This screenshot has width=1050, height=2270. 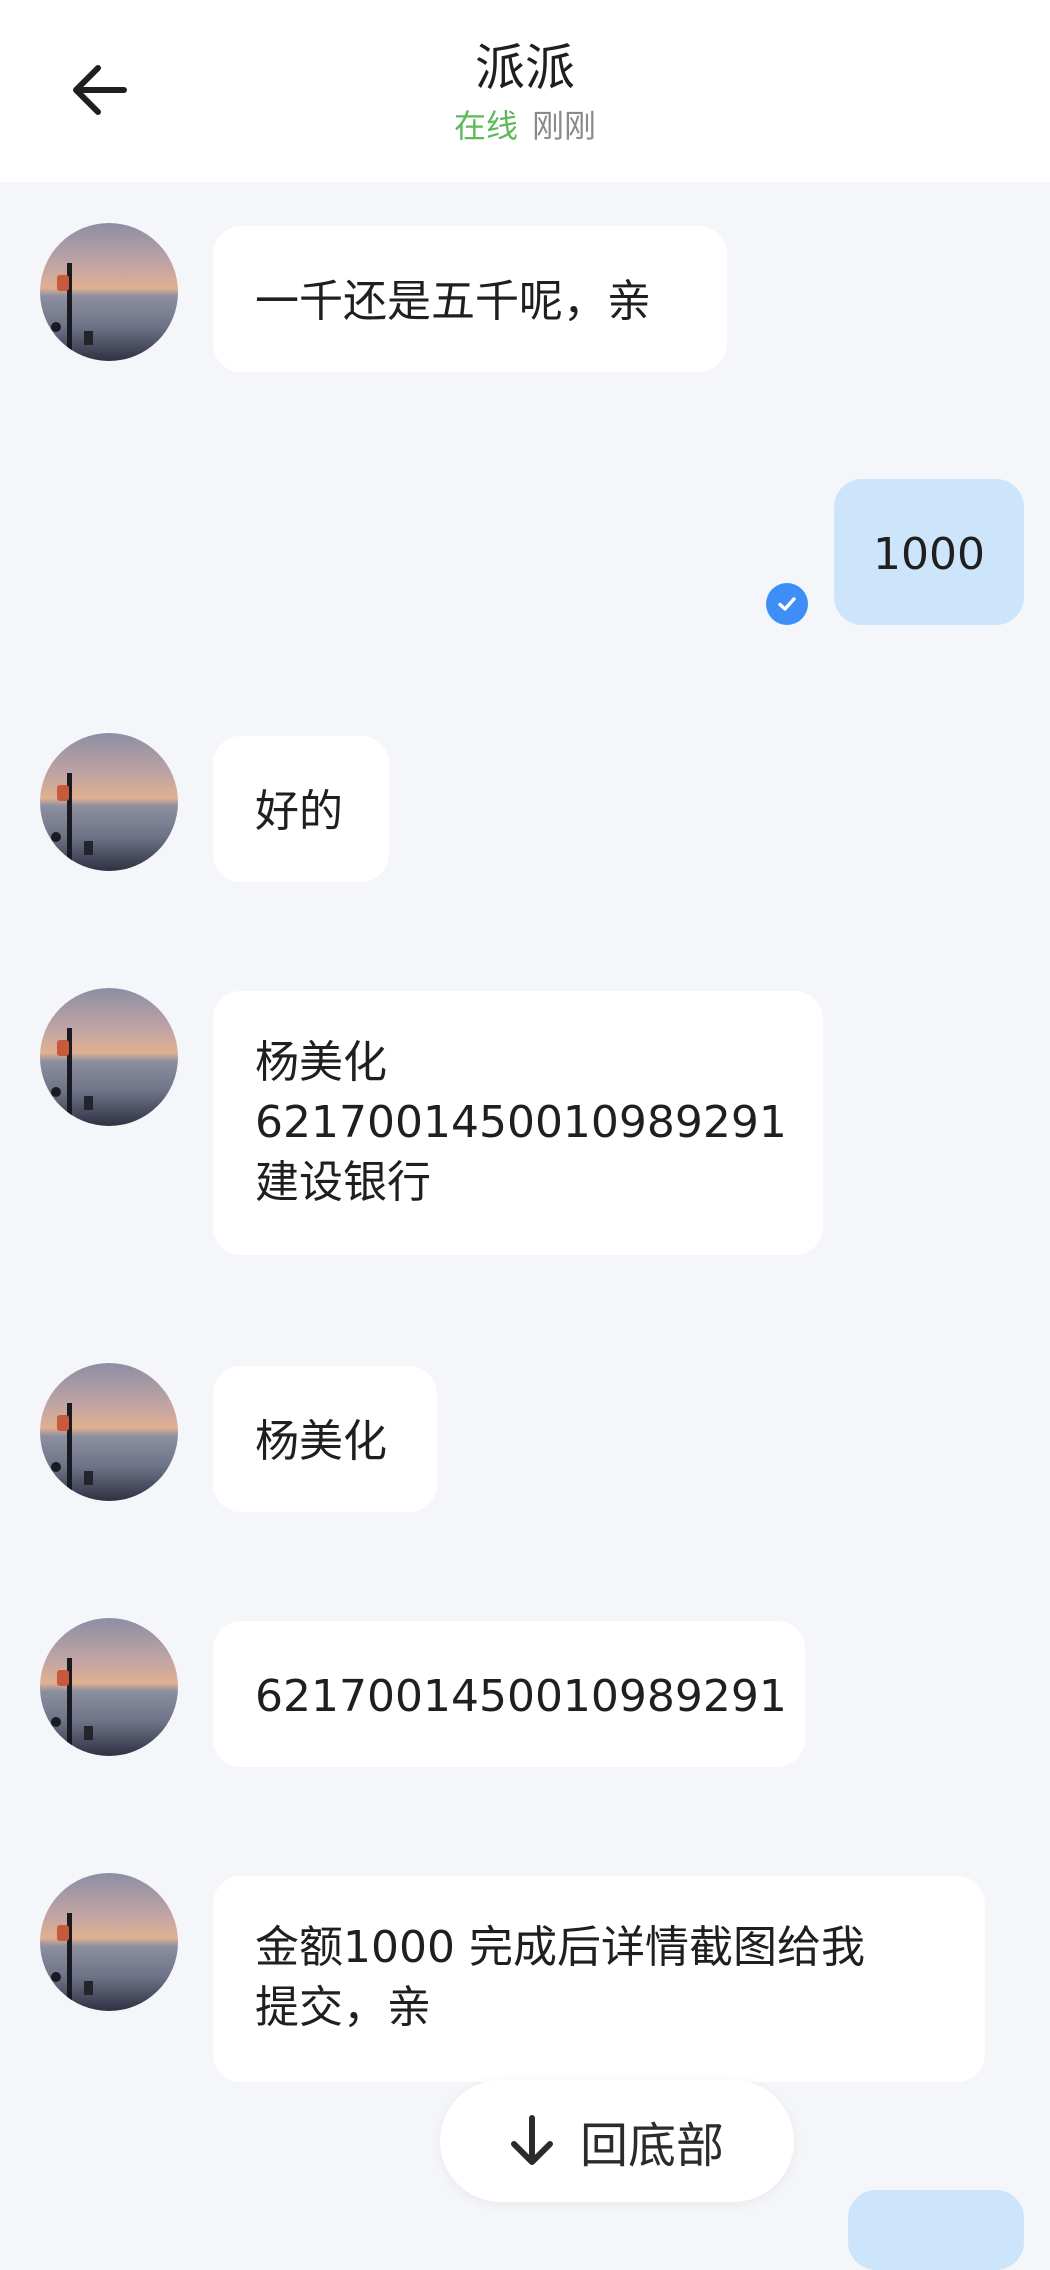 What do you see at coordinates (599, 1979) in the screenshot?
I see `message-bubble-incoming: 金额1000 完成后详情截图给我 提交，亲` at bounding box center [599, 1979].